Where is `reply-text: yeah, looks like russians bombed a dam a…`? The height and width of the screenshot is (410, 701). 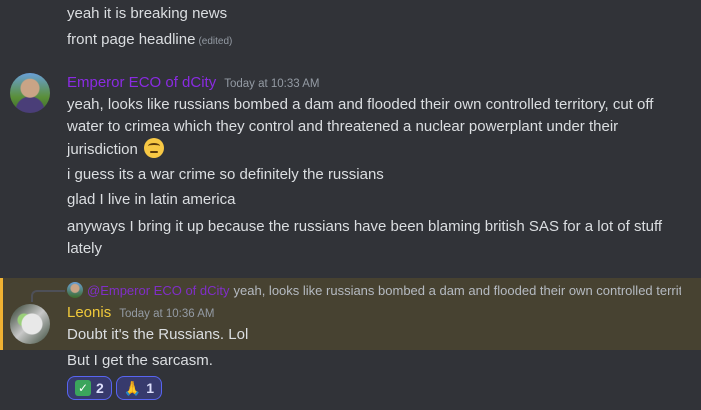 reply-text: yeah, looks like russians bombed a dam a… is located at coordinates (457, 290).